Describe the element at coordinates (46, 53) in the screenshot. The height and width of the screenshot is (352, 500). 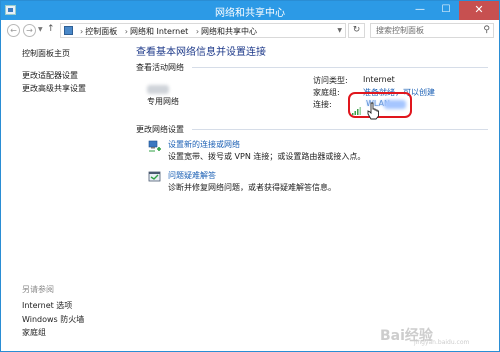
I see `sidebar-item-control-panel-home: 控制面板主页` at that location.